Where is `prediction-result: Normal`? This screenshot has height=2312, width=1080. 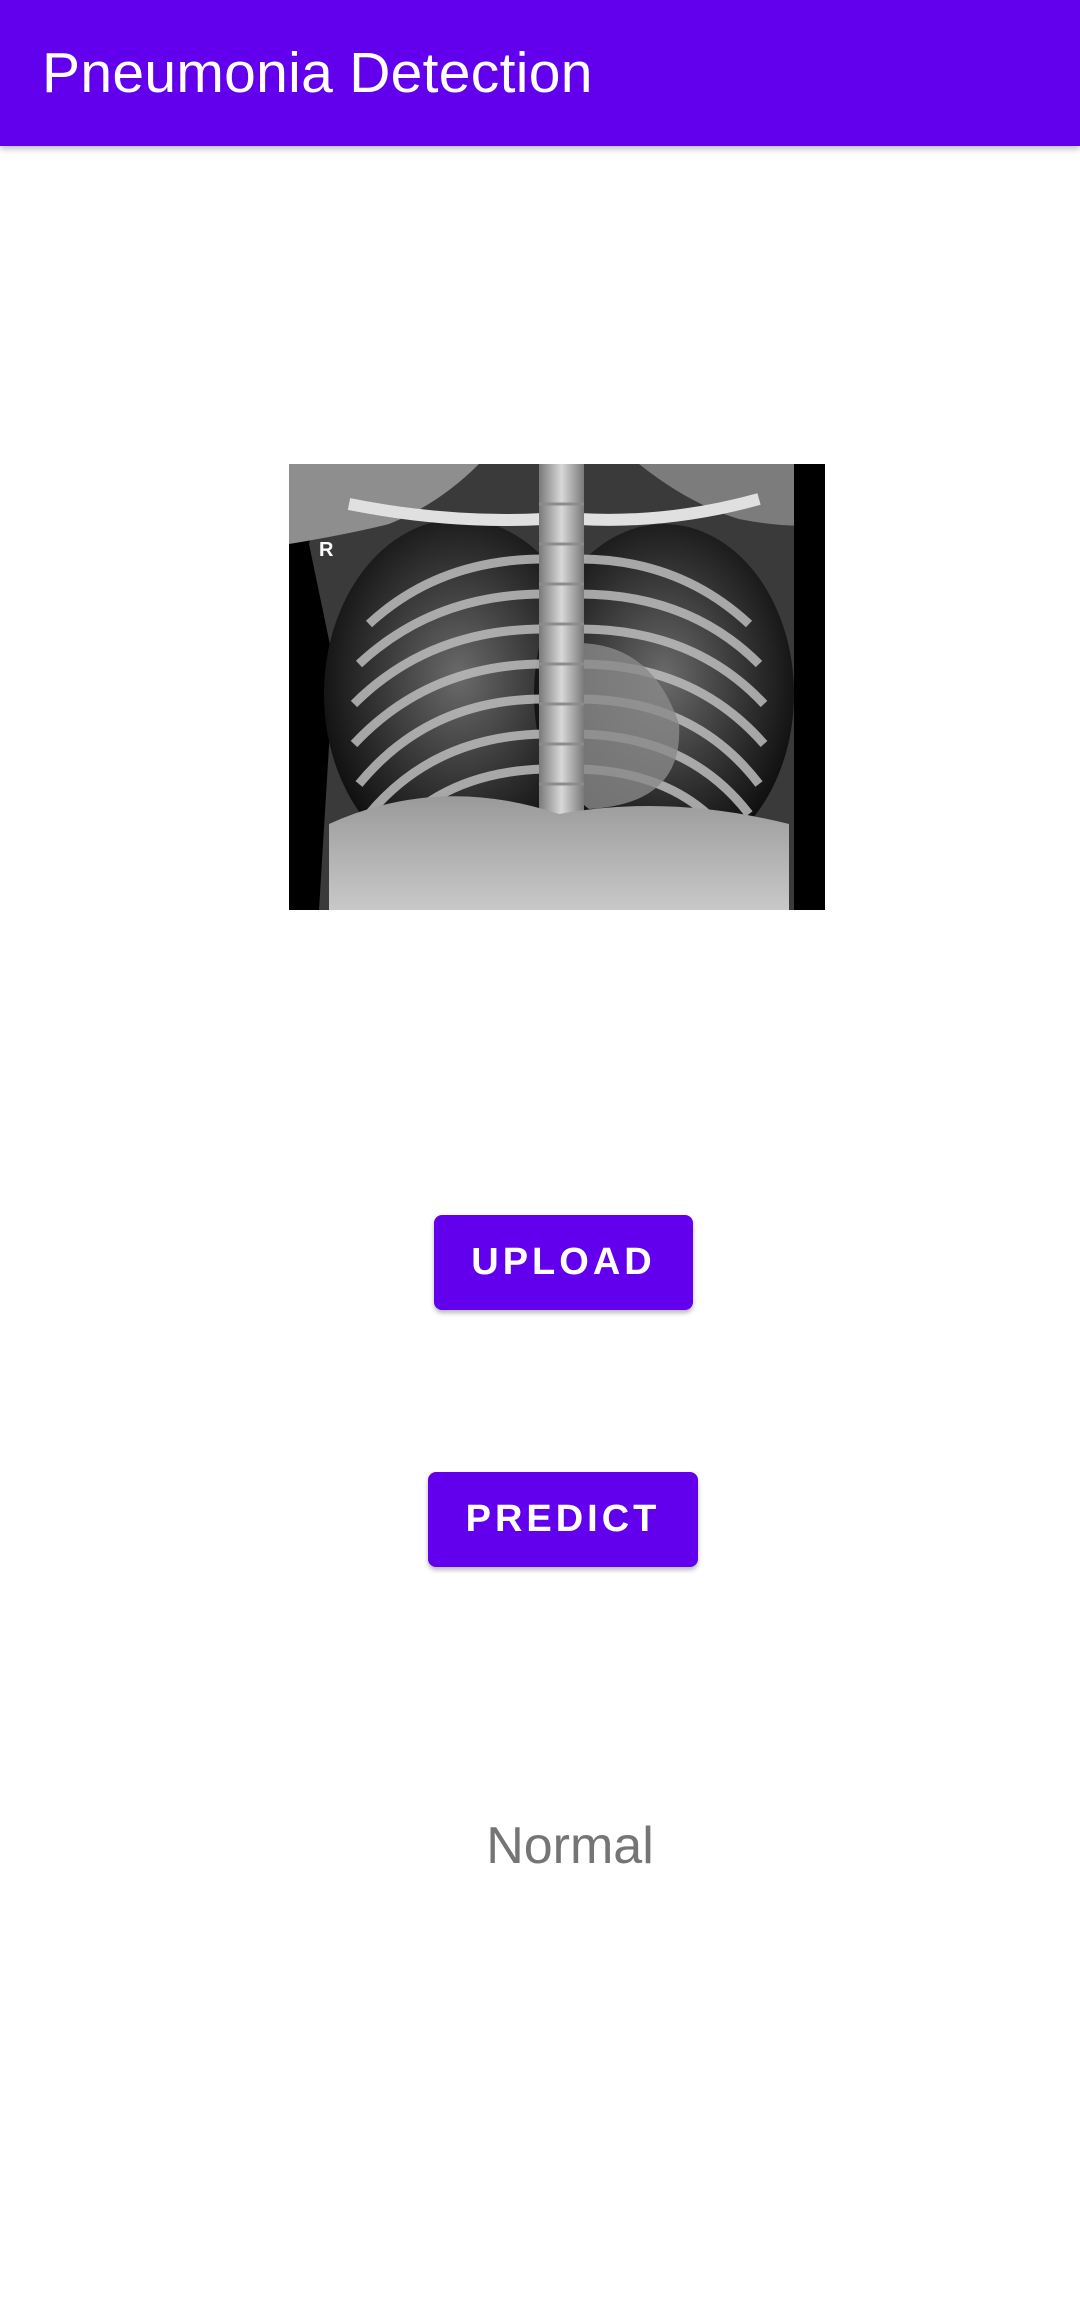 prediction-result: Normal is located at coordinates (570, 1846).